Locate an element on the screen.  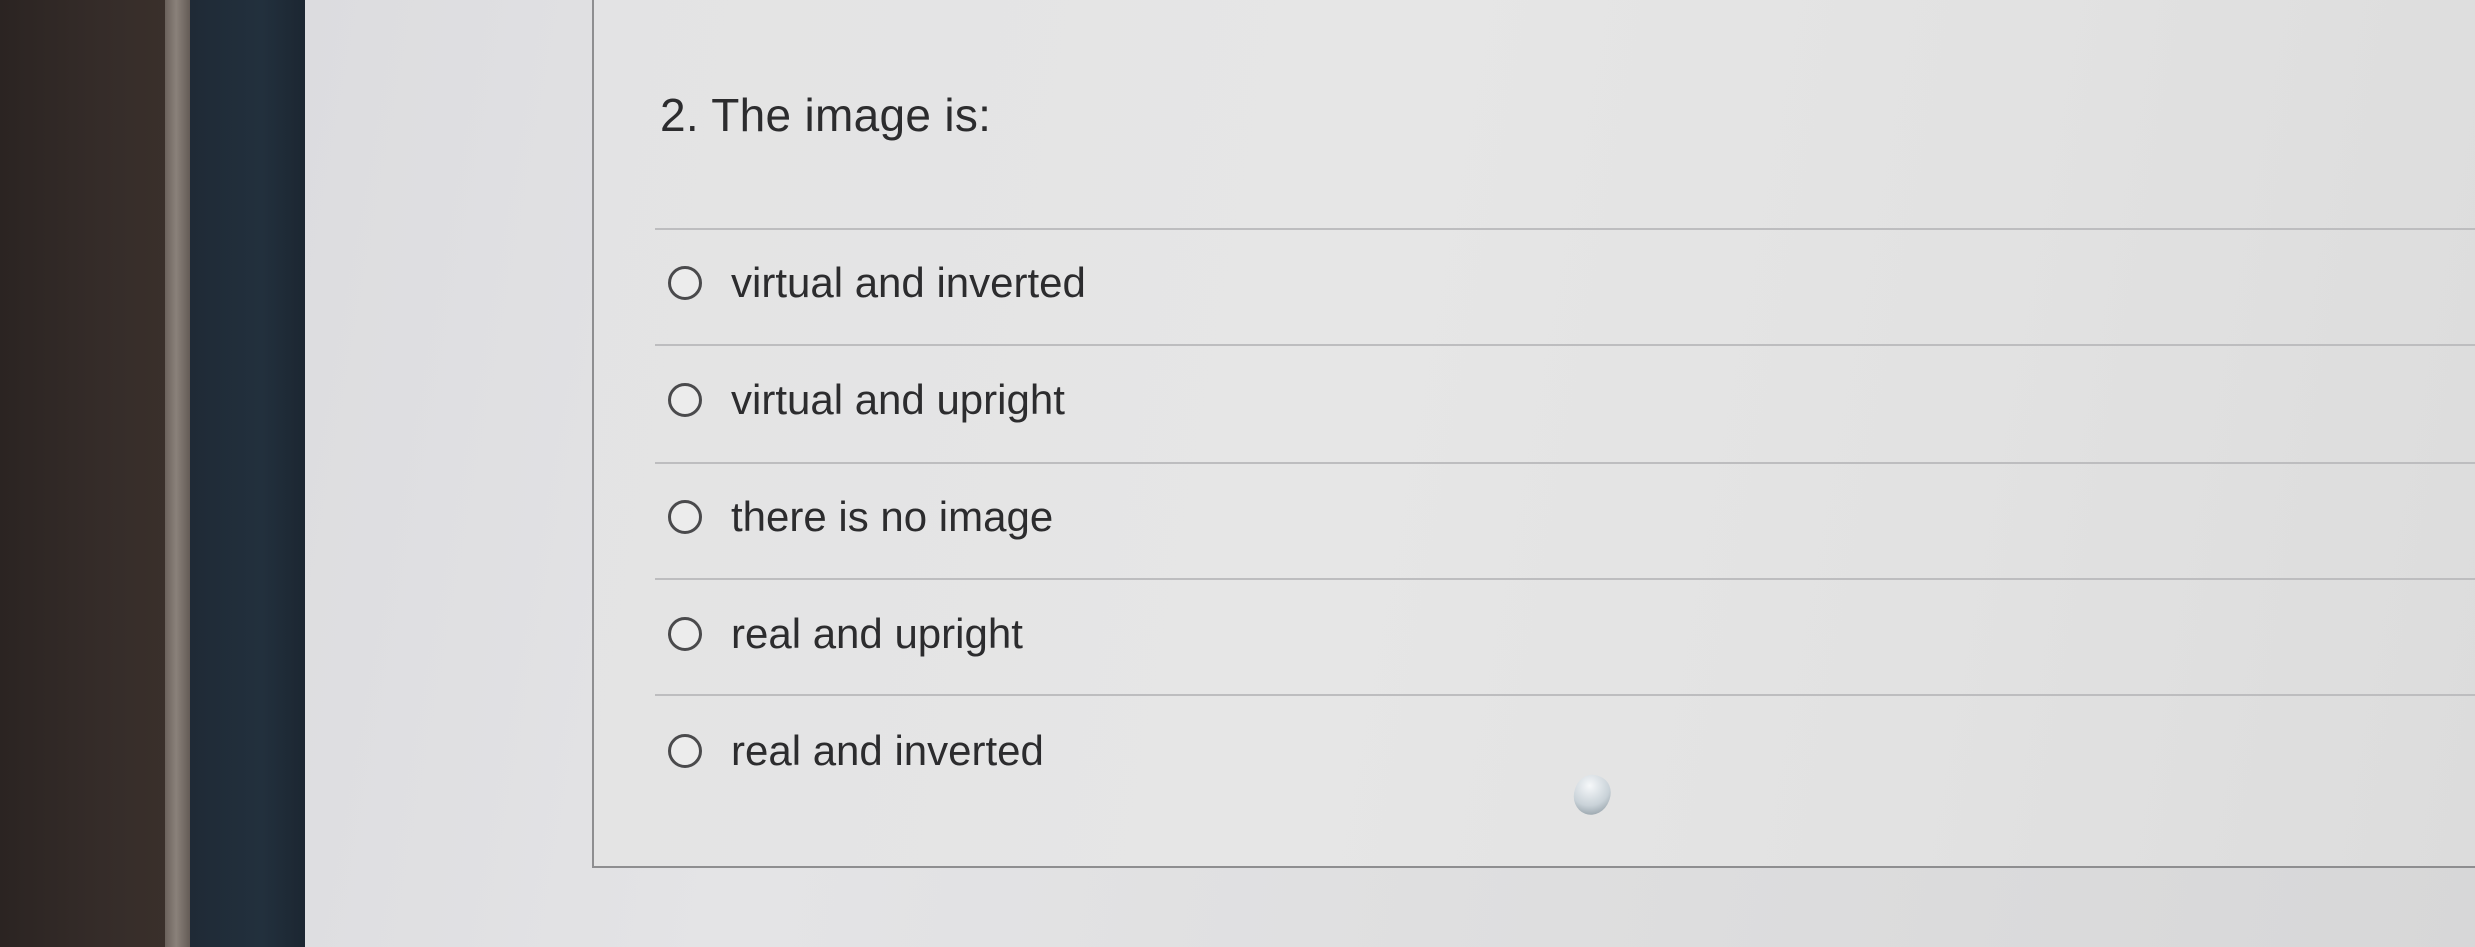
dark-side-panel is located at coordinates (250, 473).